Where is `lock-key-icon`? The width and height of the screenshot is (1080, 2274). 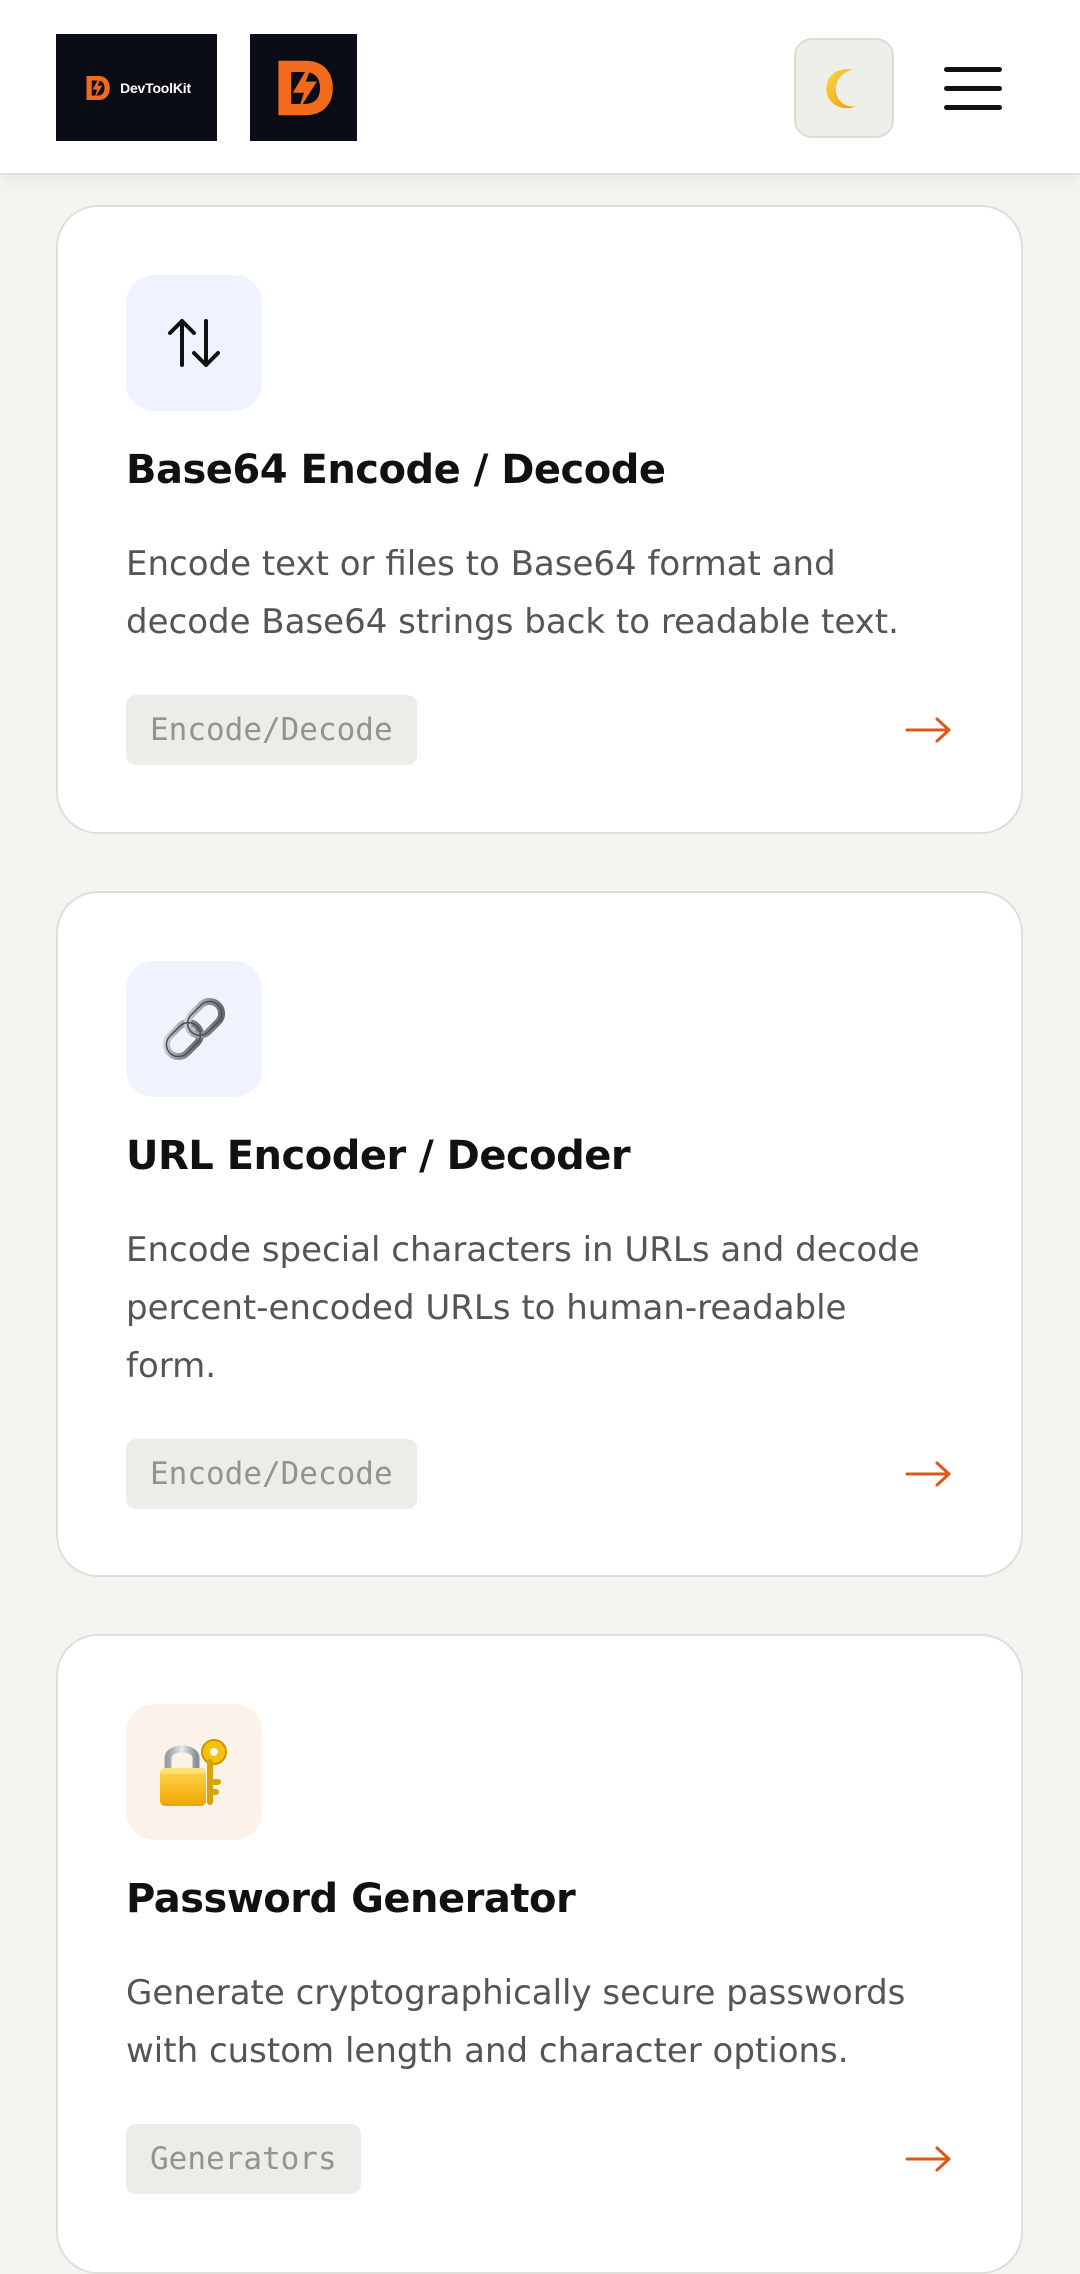 lock-key-icon is located at coordinates (193, 1772).